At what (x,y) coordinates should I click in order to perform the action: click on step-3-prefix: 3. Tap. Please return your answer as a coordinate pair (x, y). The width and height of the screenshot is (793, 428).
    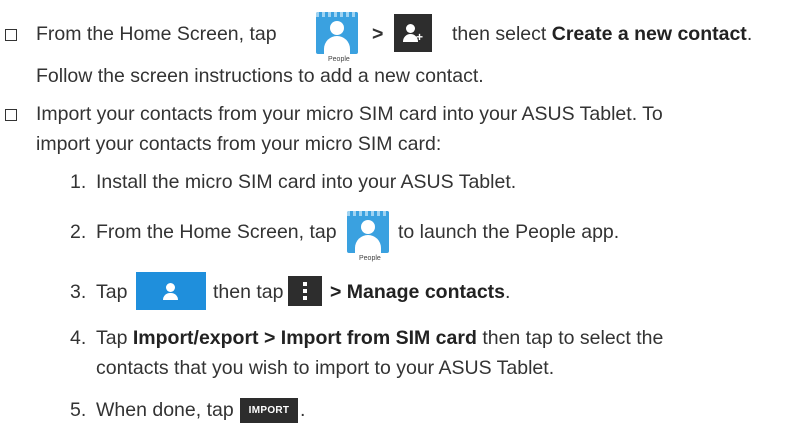
    Looking at the image, I should click on (99, 292).